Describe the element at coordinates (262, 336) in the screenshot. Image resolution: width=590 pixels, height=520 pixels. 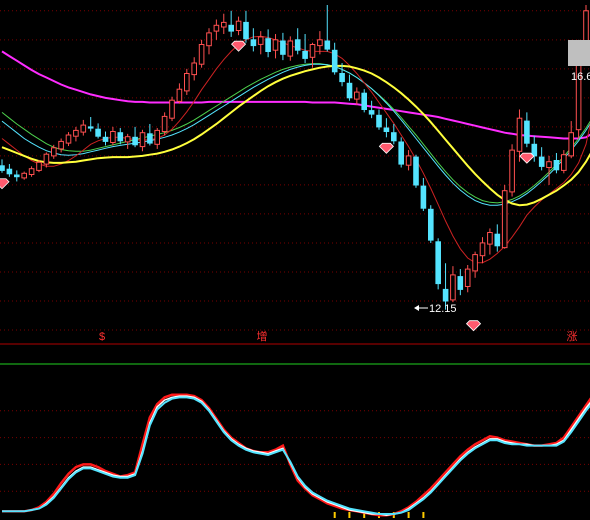
I see `signal-label-zeng: 增` at that location.